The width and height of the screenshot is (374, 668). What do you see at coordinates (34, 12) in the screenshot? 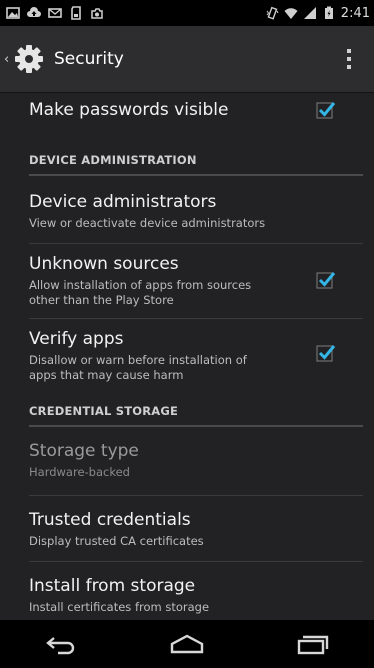
I see `cloud-upload-icon` at bounding box center [34, 12].